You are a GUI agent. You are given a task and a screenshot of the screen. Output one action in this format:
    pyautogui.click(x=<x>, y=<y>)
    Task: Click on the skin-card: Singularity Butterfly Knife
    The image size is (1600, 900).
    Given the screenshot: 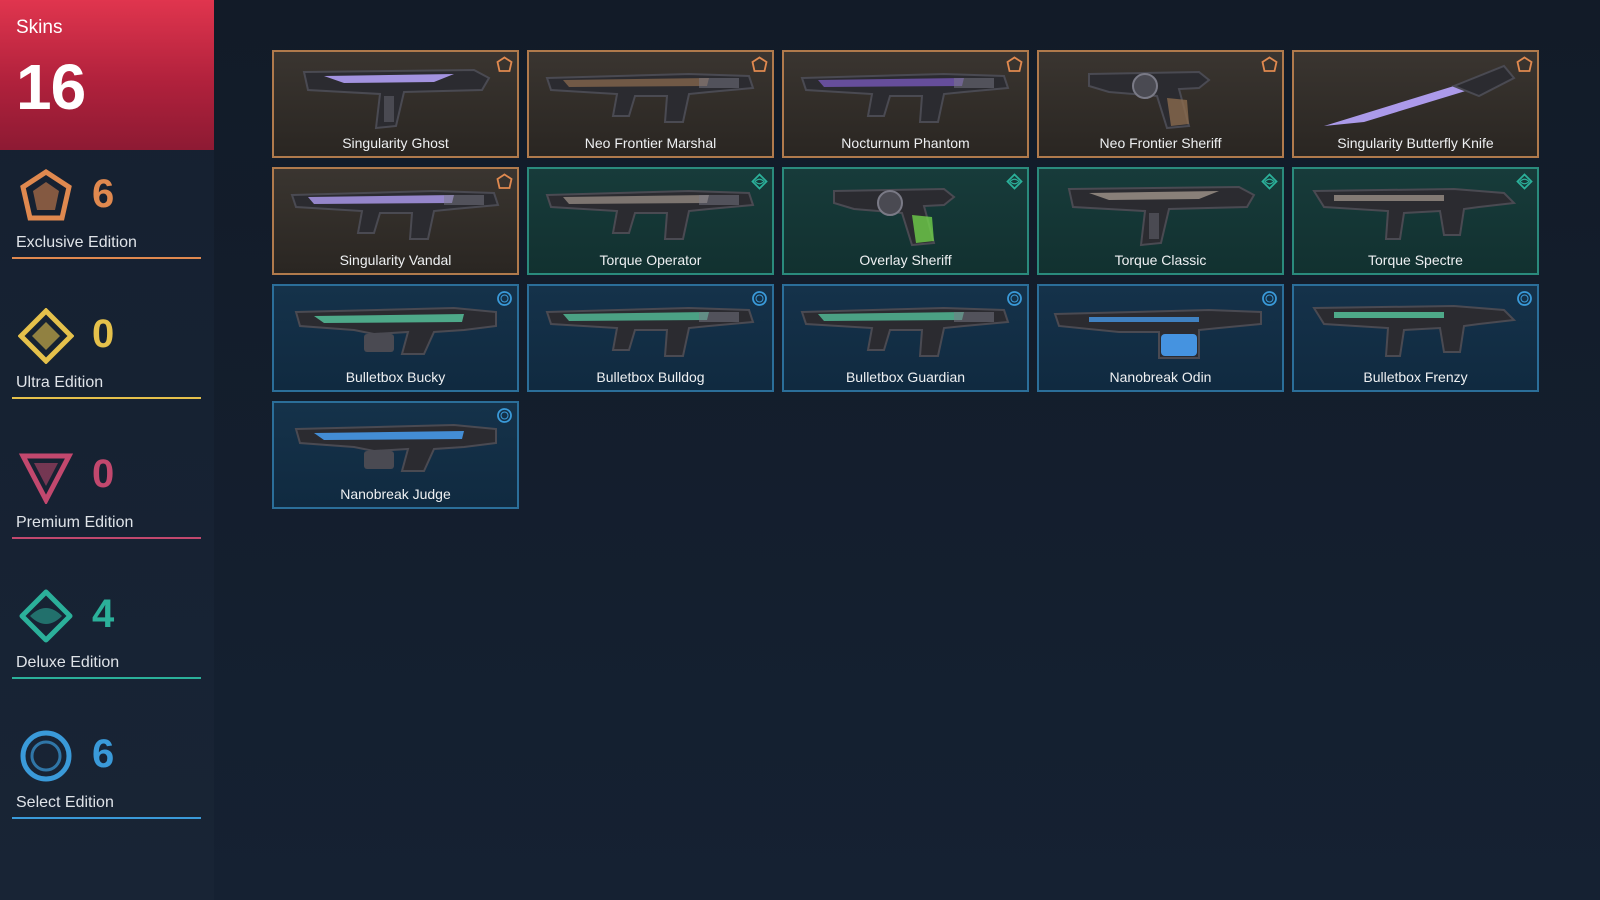 What is the action you would take?
    pyautogui.click(x=1415, y=104)
    